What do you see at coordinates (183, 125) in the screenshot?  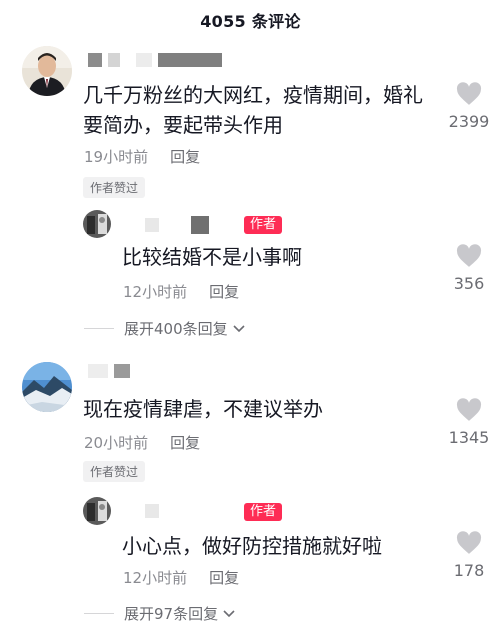 I see `comment-text-line: 要简办，要起带头作用` at bounding box center [183, 125].